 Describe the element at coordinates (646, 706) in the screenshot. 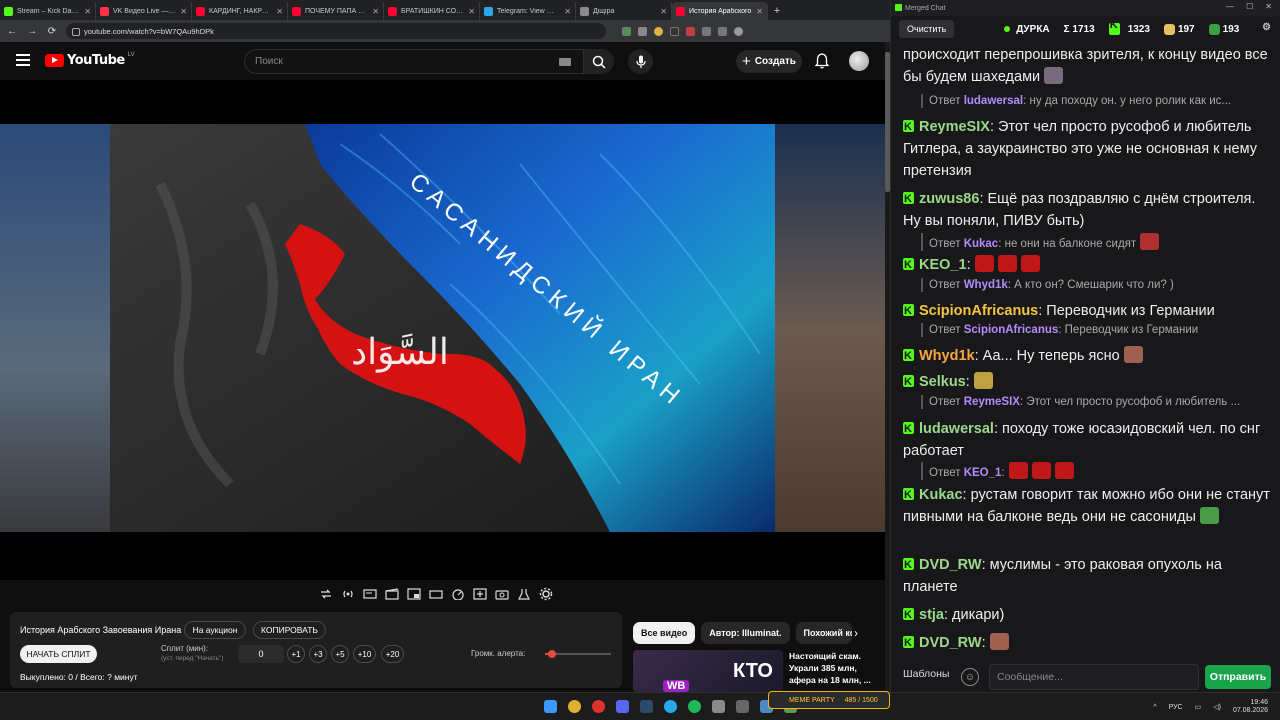

I see `steam-icon` at that location.